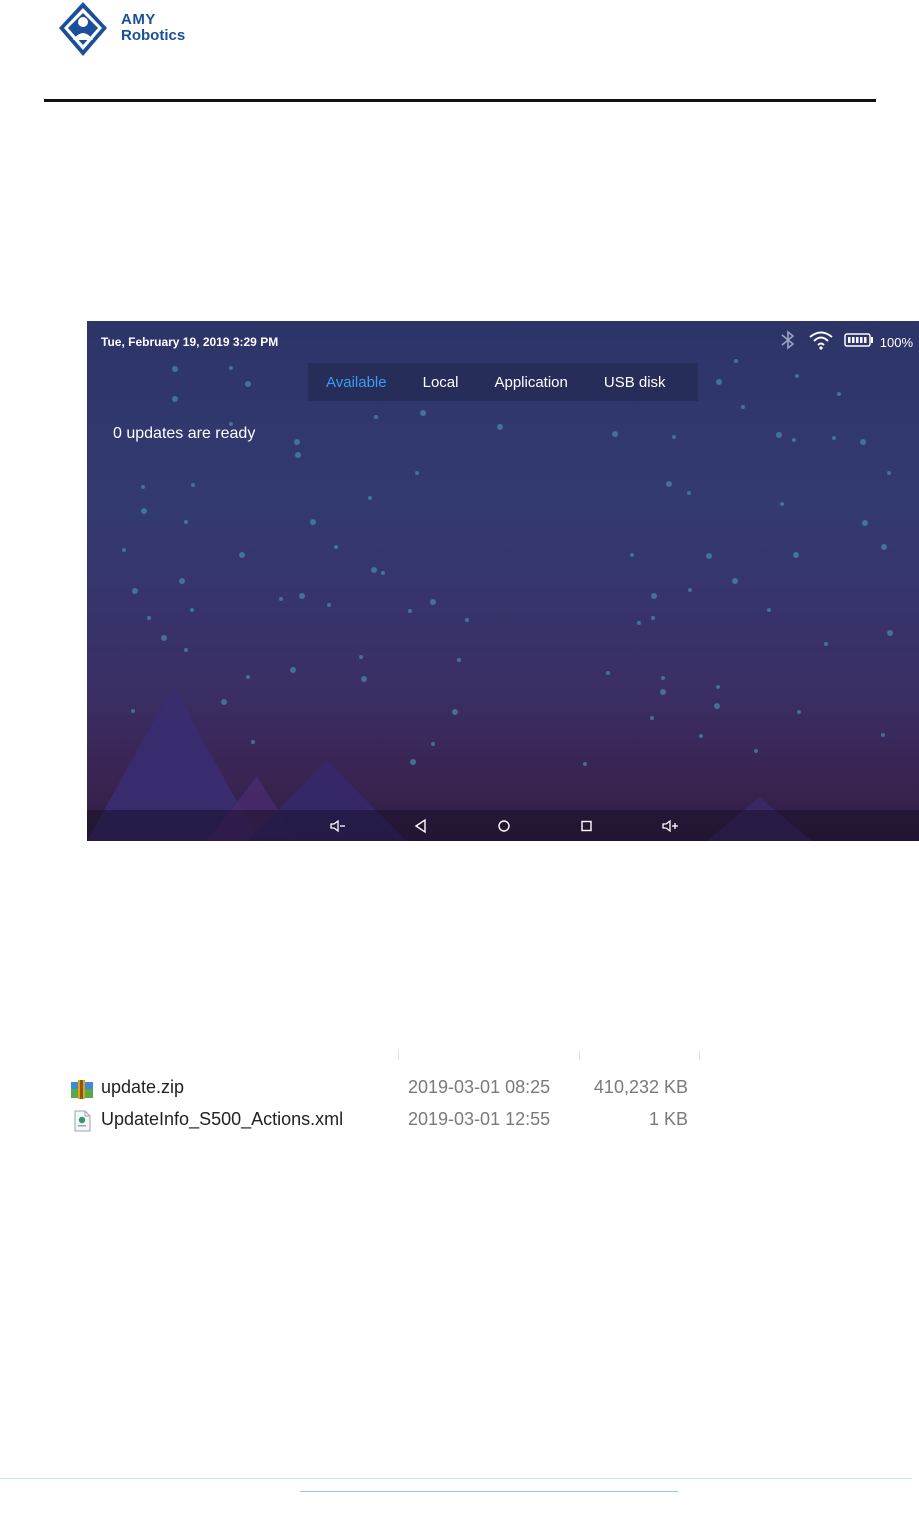  I want to click on logo-text-amy: AMY, so click(138, 19).